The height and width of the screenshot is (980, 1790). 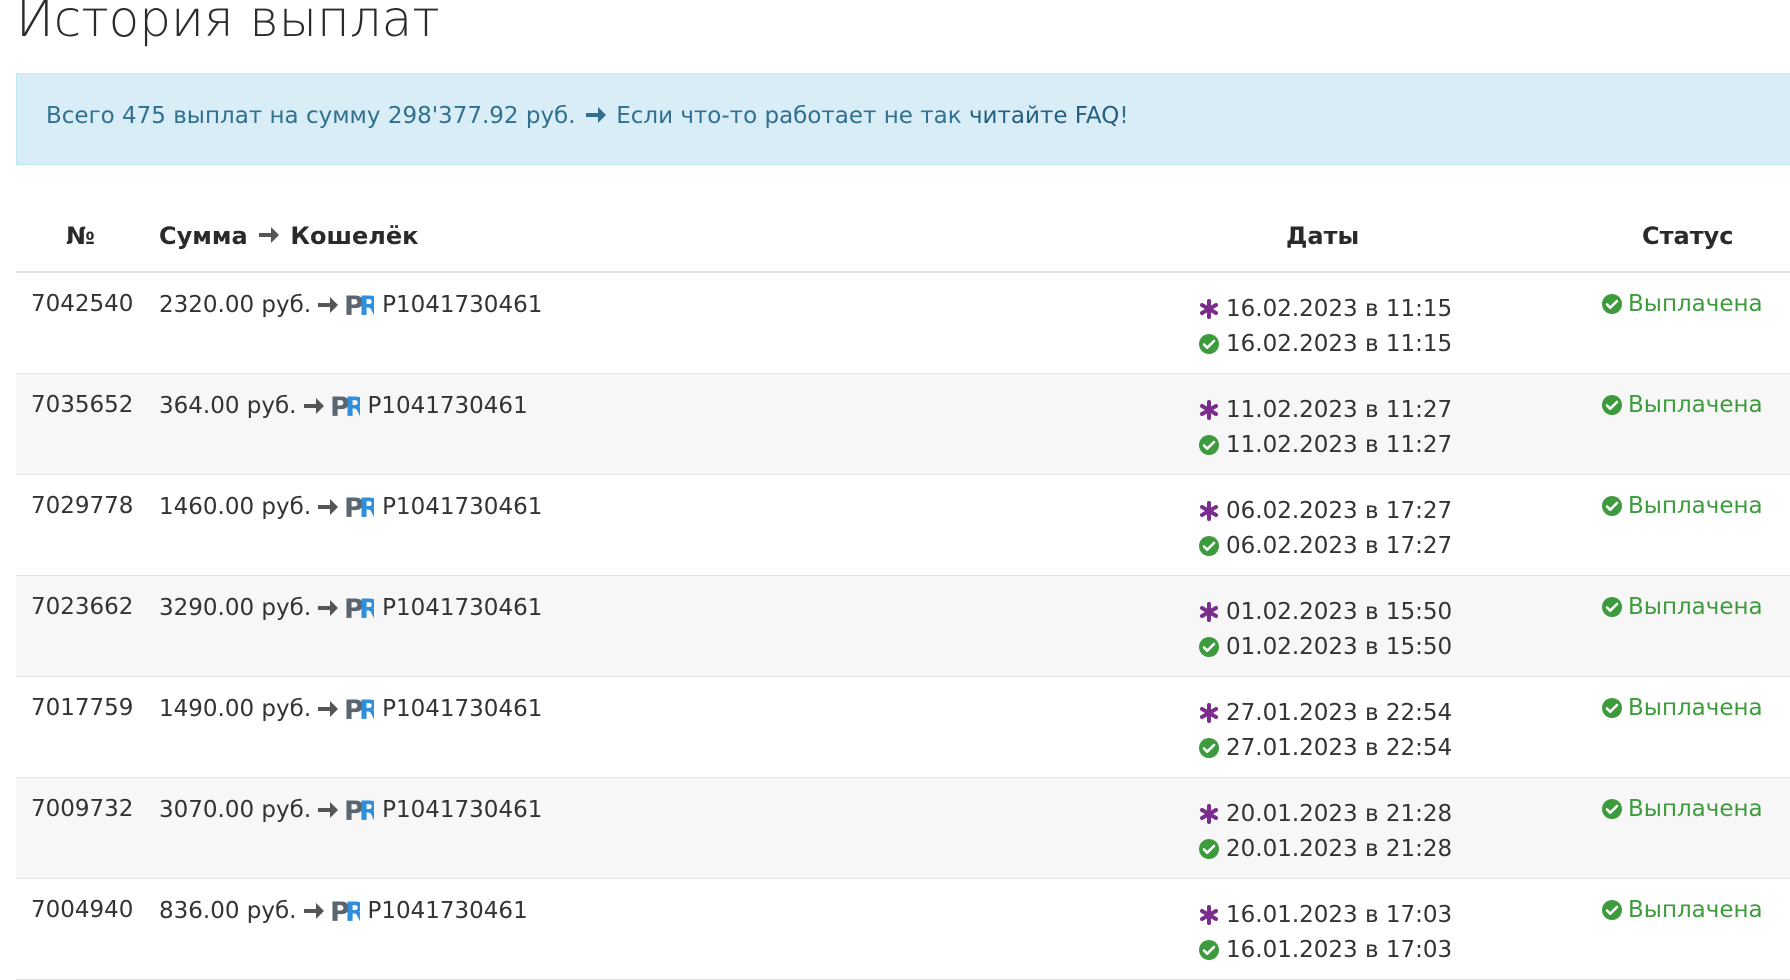 What do you see at coordinates (1339, 343) in the screenshot?
I see `paid-date: 16.02.2023 в 11:15` at bounding box center [1339, 343].